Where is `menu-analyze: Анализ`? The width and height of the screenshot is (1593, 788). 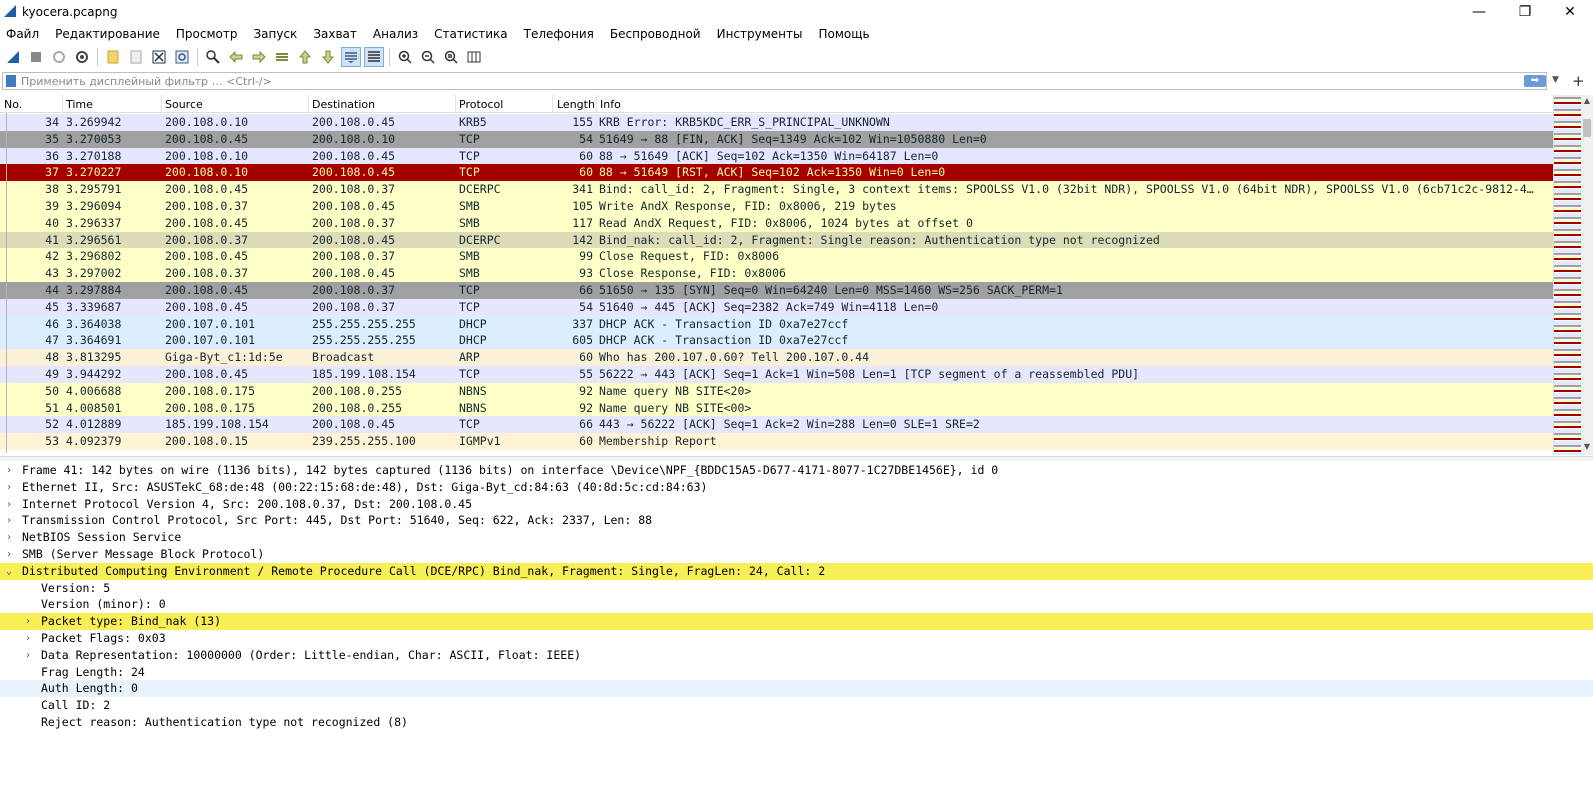
menu-analyze: Анализ is located at coordinates (395, 34).